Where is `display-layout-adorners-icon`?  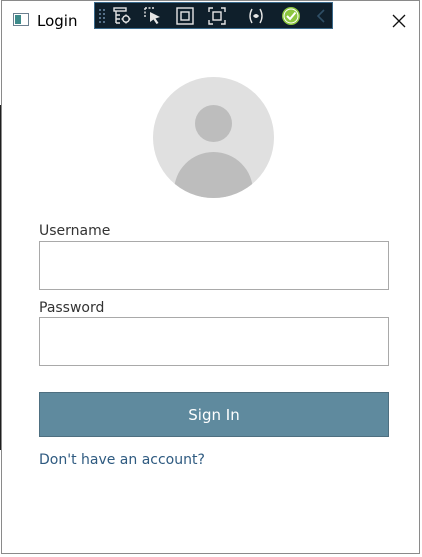
display-layout-adorners-icon is located at coordinates (185, 16).